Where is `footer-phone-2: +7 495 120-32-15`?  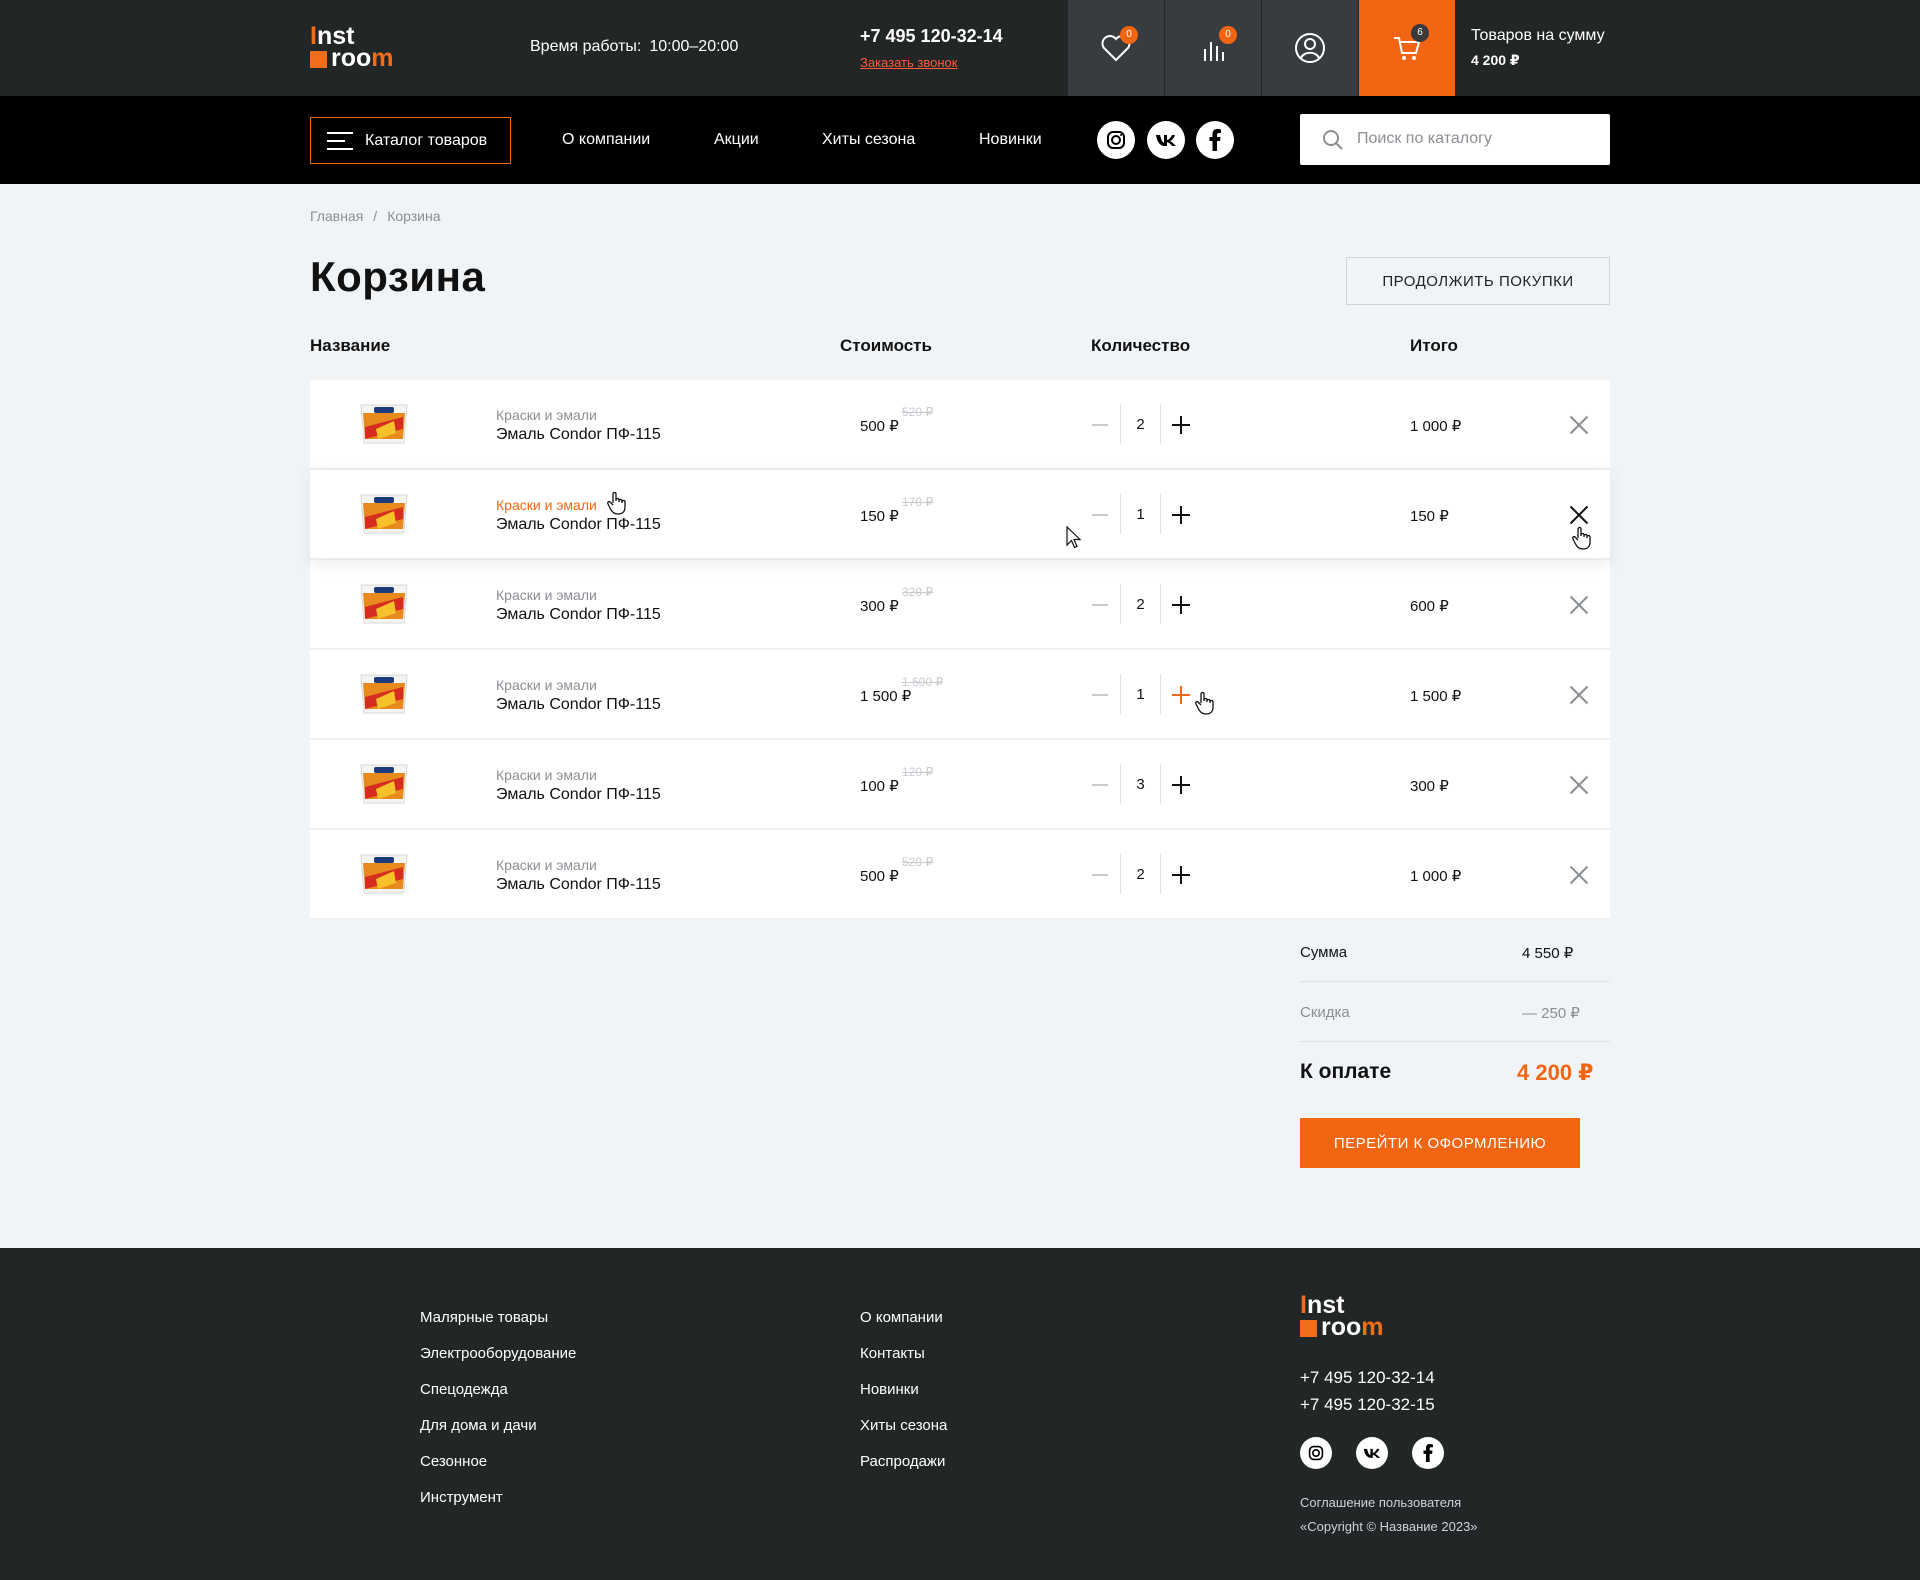 footer-phone-2: +7 495 120-32-15 is located at coordinates (1367, 1405).